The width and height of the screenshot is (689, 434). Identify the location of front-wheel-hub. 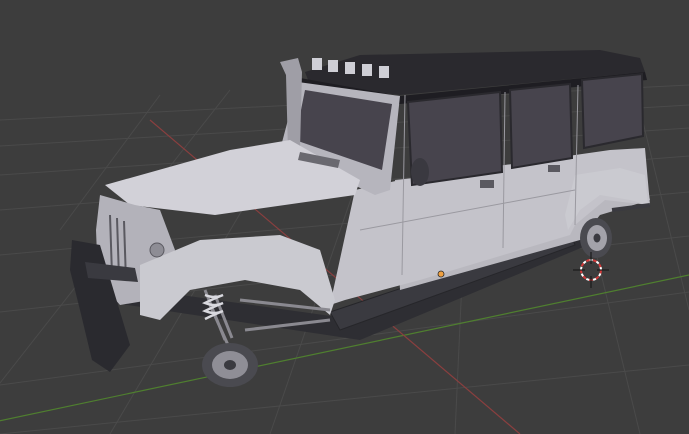
(230, 365).